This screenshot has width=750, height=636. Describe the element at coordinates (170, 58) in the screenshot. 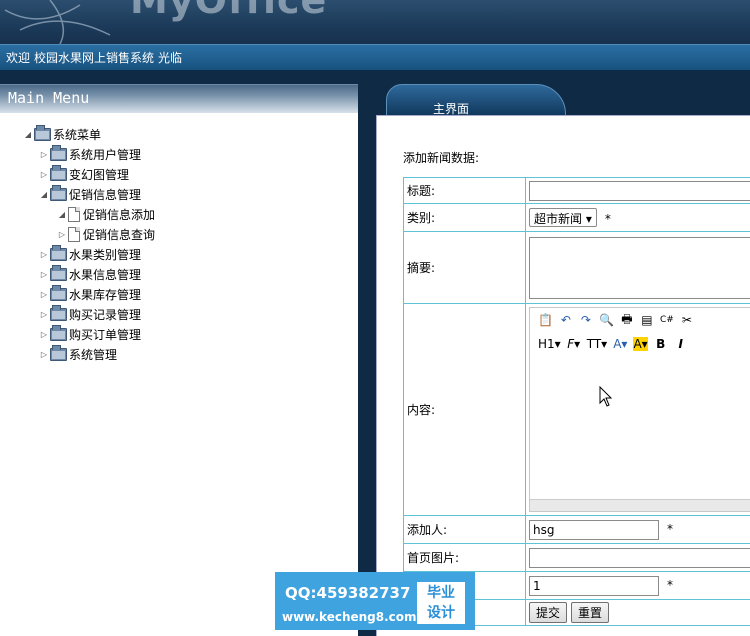

I see `welcome-suffix: 光临` at that location.